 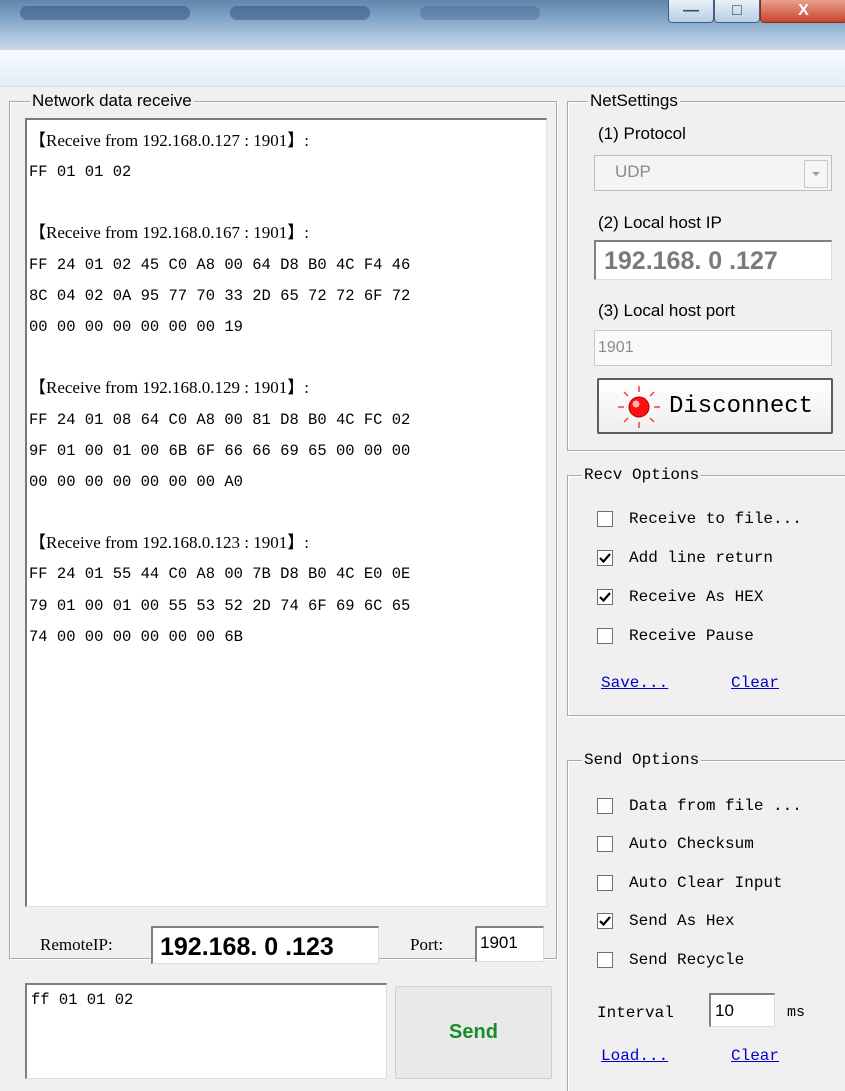 I want to click on checkbox-label: Receive As HEX, so click(x=696, y=597).